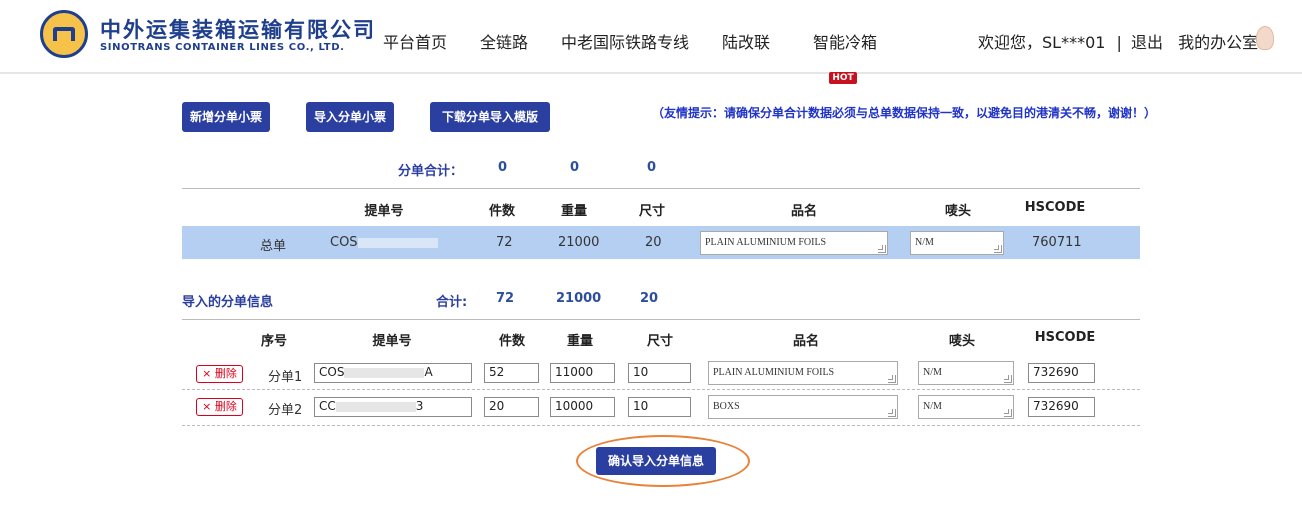 The width and height of the screenshot is (1302, 525). What do you see at coordinates (452, 302) in the screenshot?
I see `import-total-label: 合计:` at bounding box center [452, 302].